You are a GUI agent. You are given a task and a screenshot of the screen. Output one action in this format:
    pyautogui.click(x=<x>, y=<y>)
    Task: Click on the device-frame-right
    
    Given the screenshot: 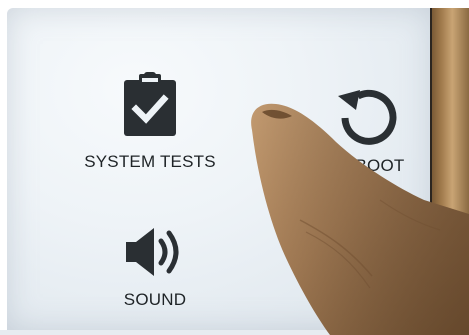 What is the action you would take?
    pyautogui.click(x=450, y=171)
    